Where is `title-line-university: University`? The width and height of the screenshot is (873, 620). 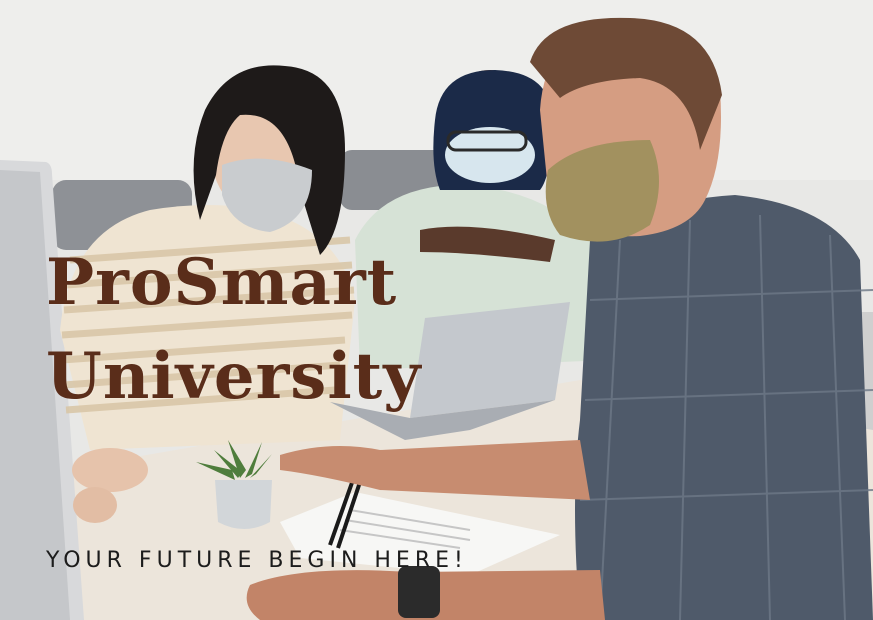 title-line-university: University is located at coordinates (234, 376).